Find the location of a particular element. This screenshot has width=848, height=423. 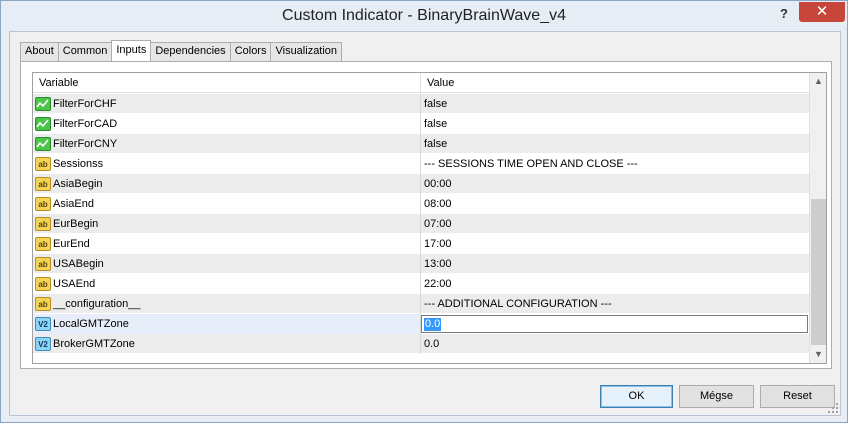

variable-name: AsiaEnd is located at coordinates (73, 204).